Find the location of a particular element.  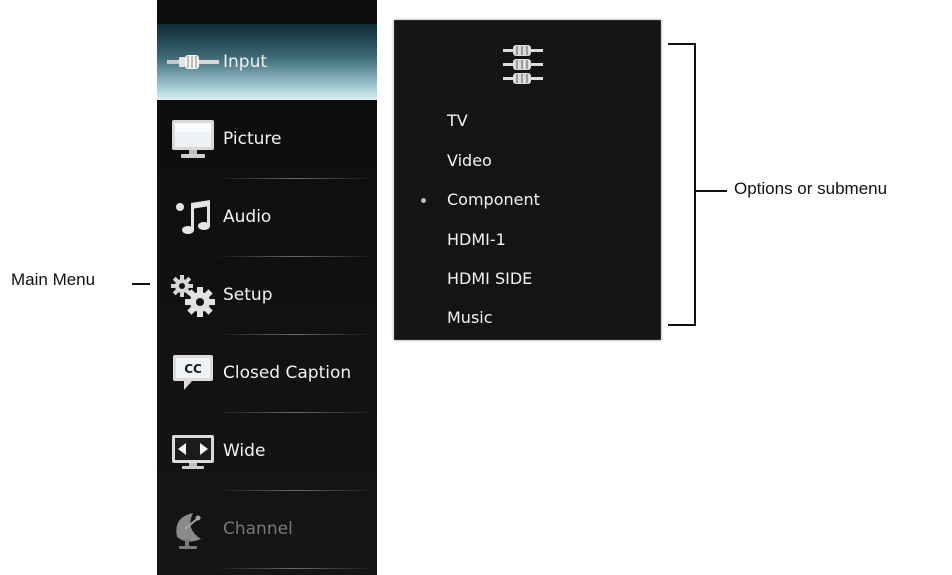

menu-item-setup: Setup is located at coordinates (267, 295).